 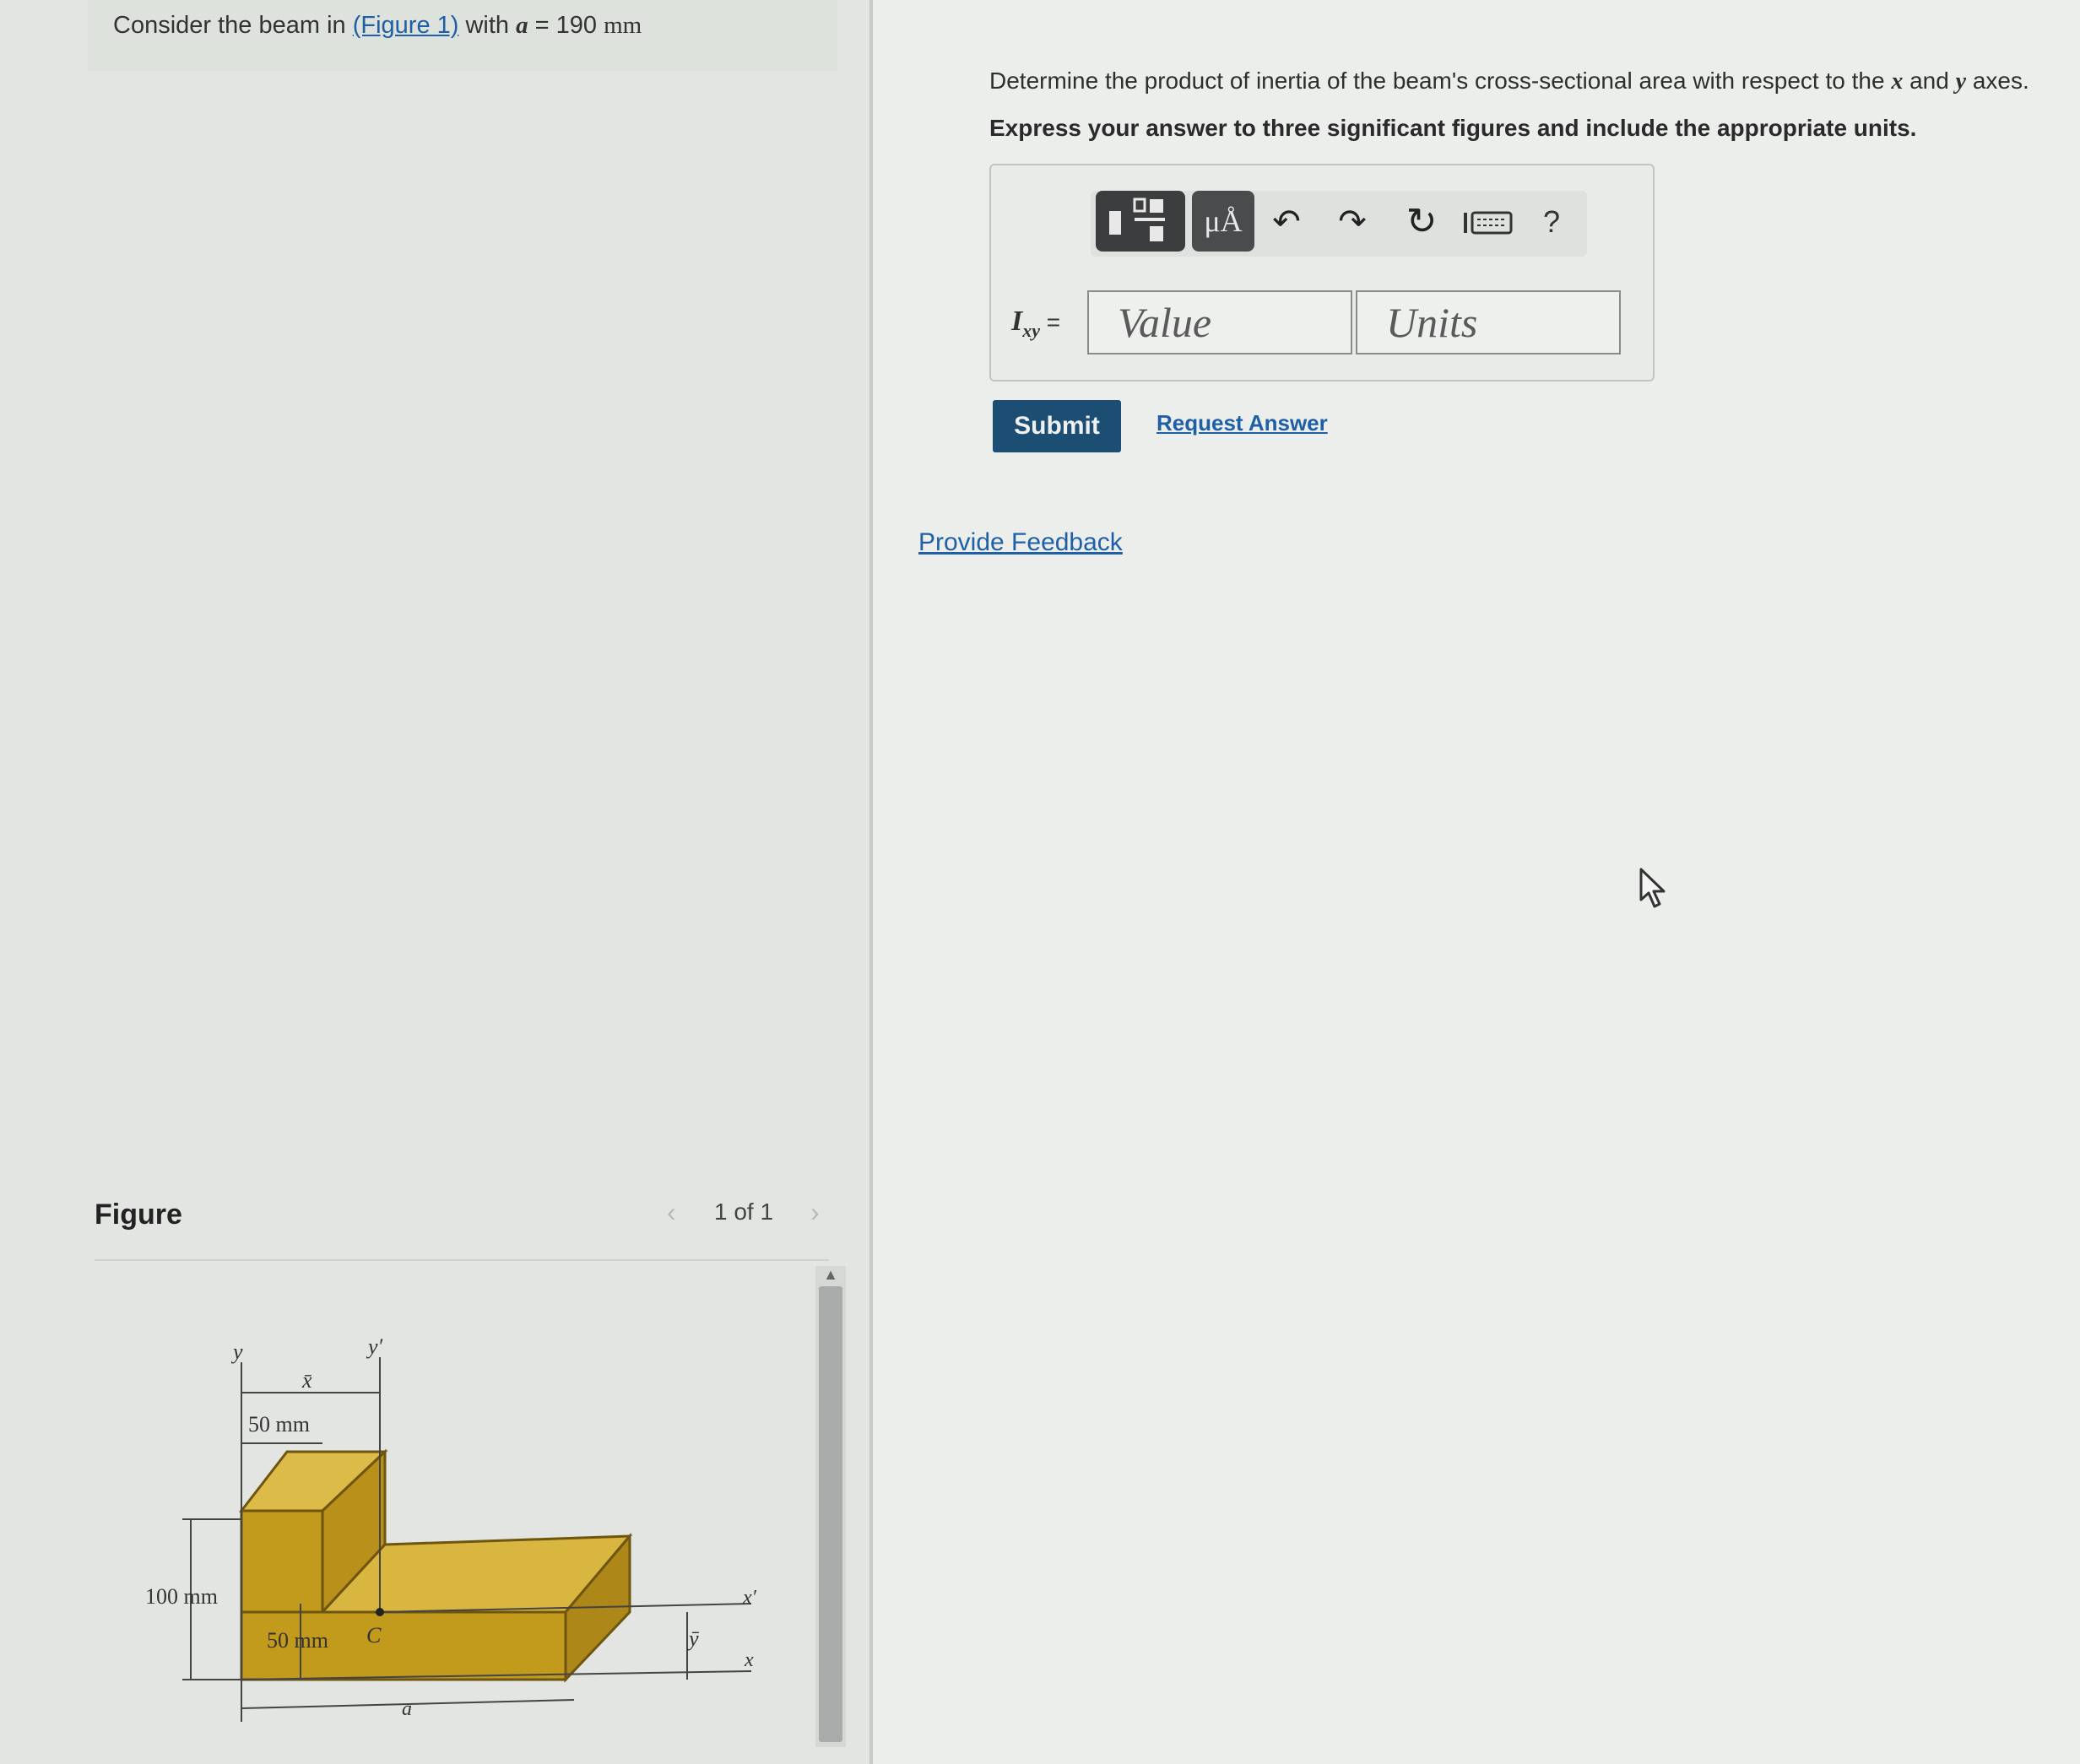 I want to click on beam-flange-top, so click(x=282, y=1561).